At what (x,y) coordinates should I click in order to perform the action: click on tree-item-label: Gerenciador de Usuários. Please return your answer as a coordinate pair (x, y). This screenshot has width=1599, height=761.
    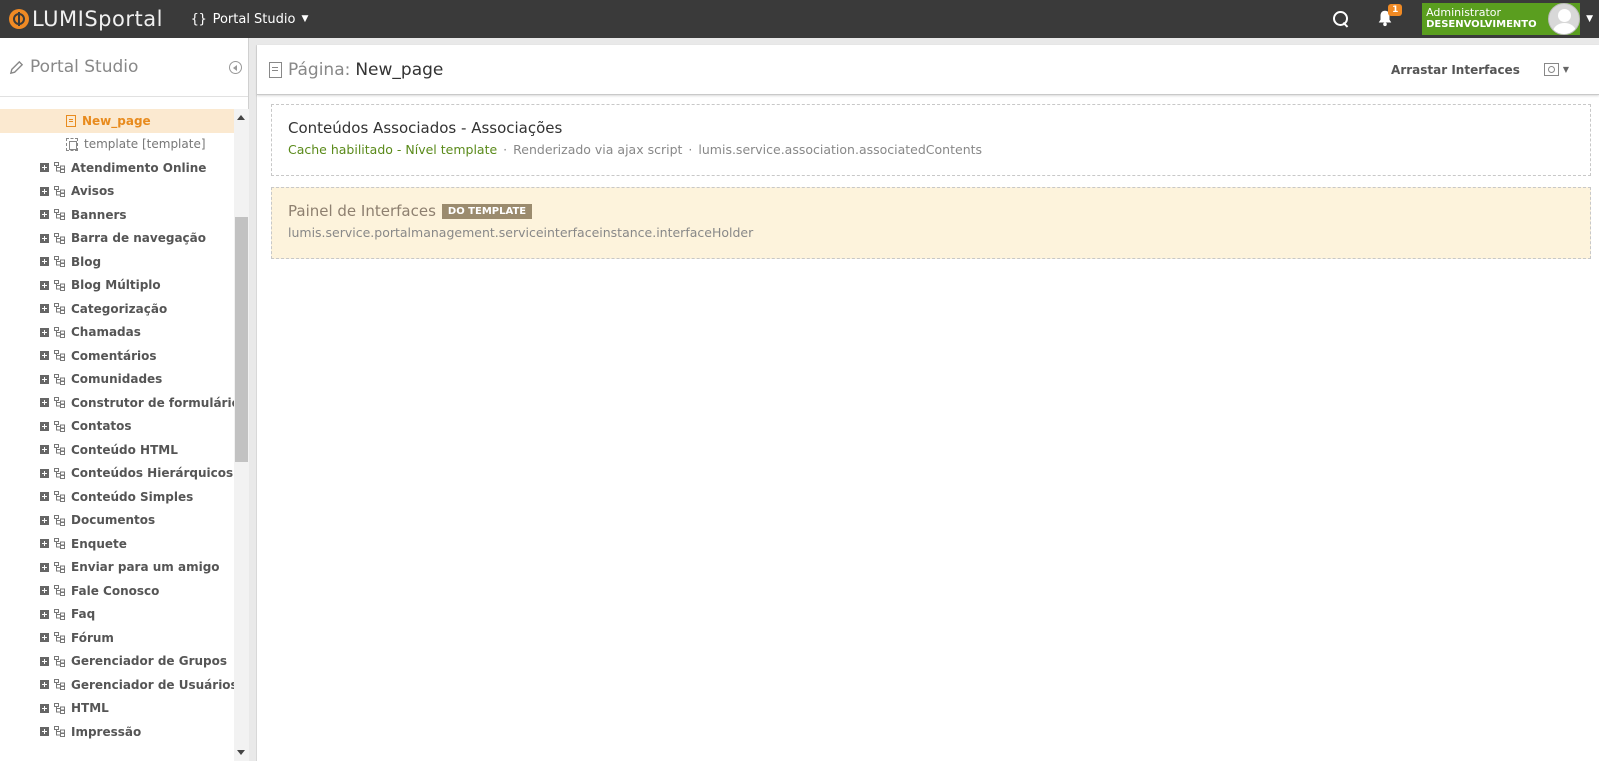
    Looking at the image, I should click on (152, 684).